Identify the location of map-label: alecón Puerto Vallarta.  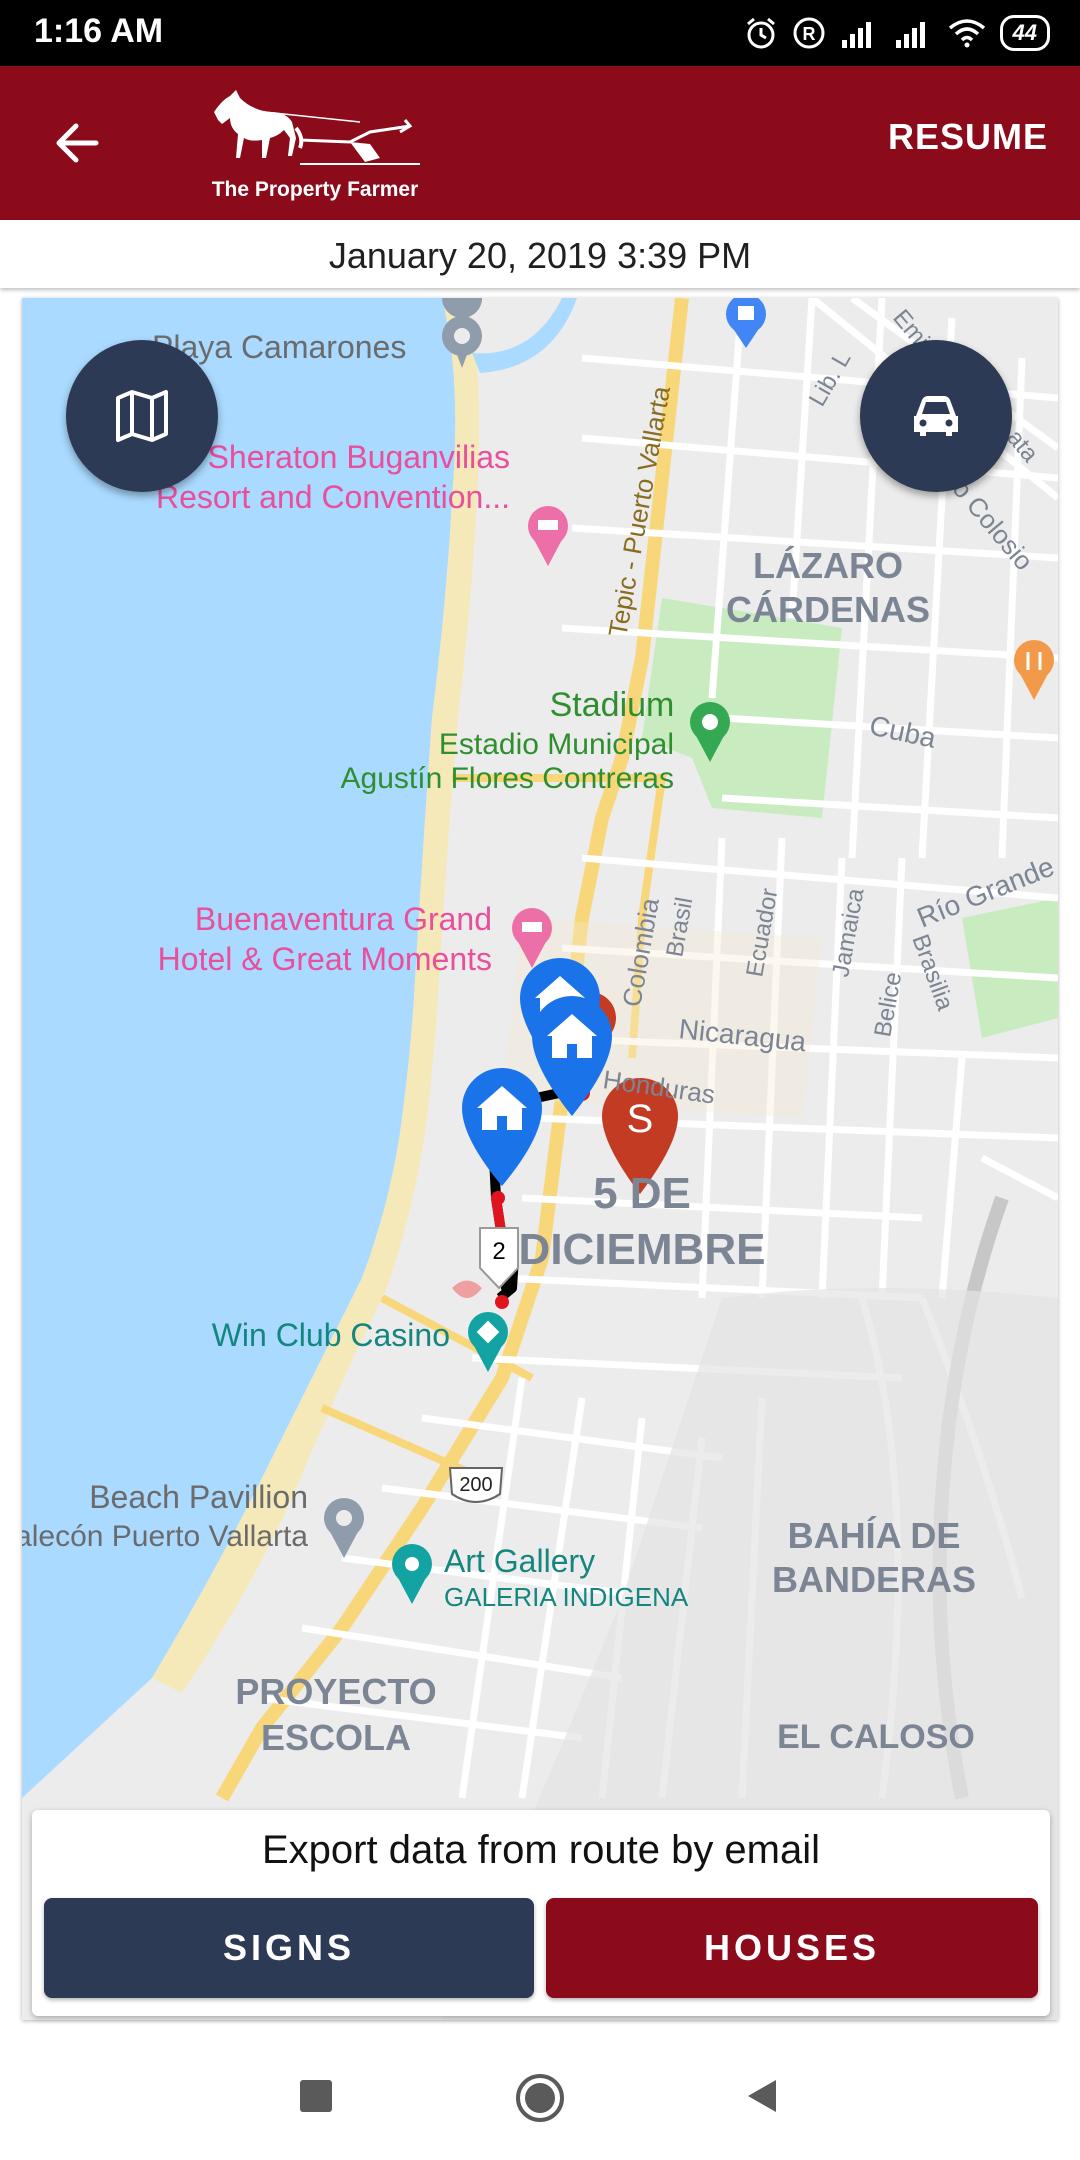
(165, 1536).